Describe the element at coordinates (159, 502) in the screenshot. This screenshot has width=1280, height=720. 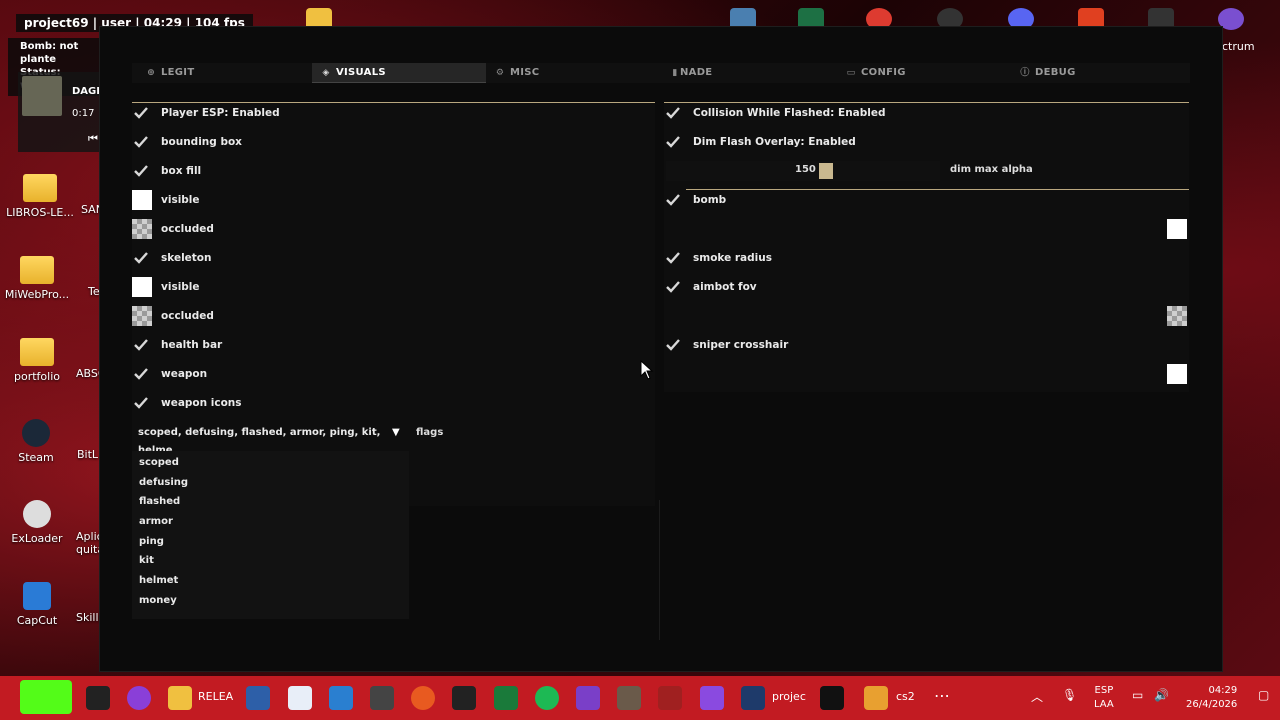
I see `flag-option: flashed` at that location.